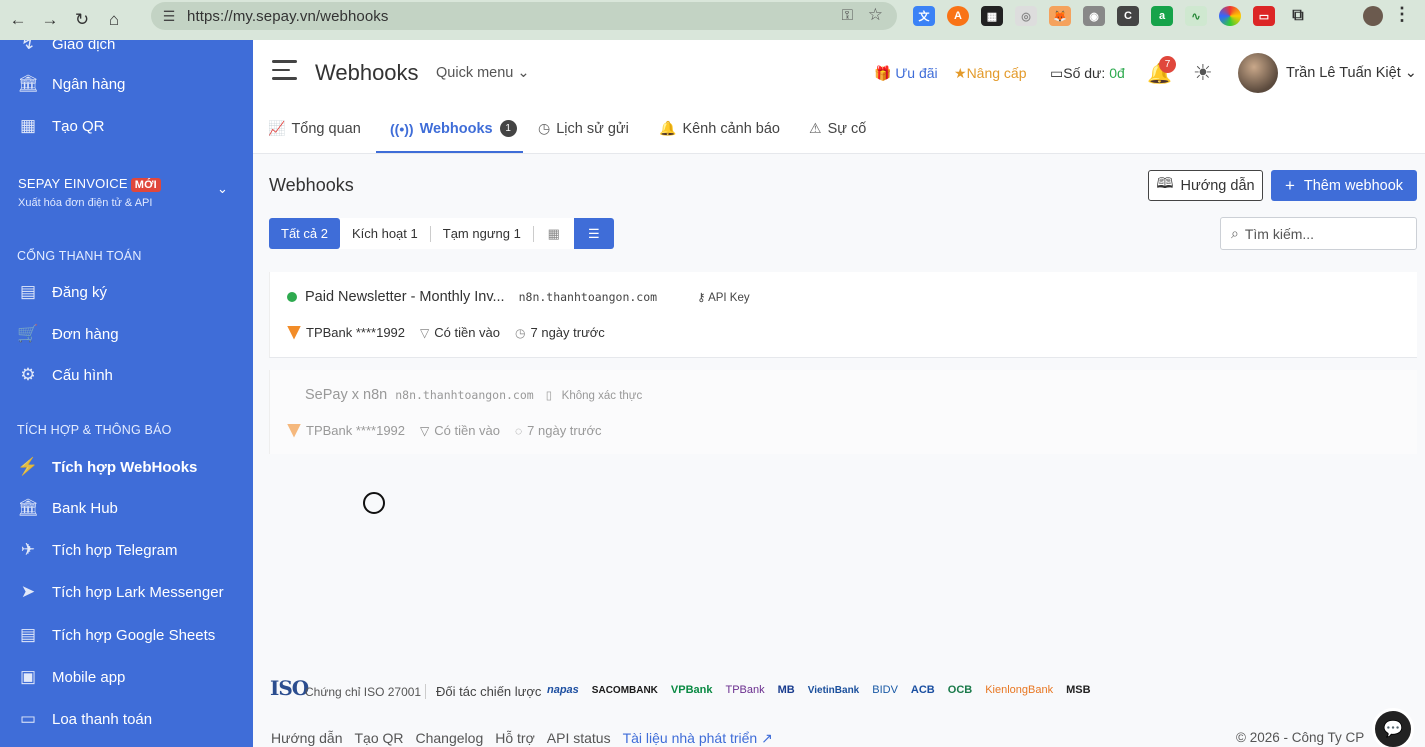  I want to click on url-text: https://my.sepay.vn/webhooks, so click(288, 16).